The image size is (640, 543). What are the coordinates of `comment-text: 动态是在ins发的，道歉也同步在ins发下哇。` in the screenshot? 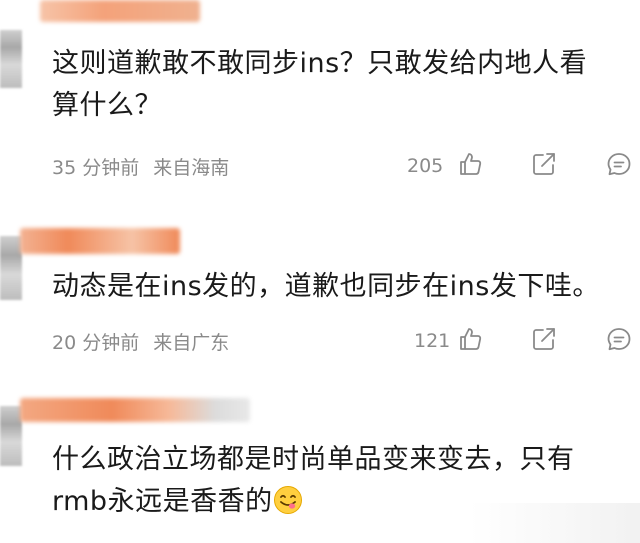 It's located at (342, 287).